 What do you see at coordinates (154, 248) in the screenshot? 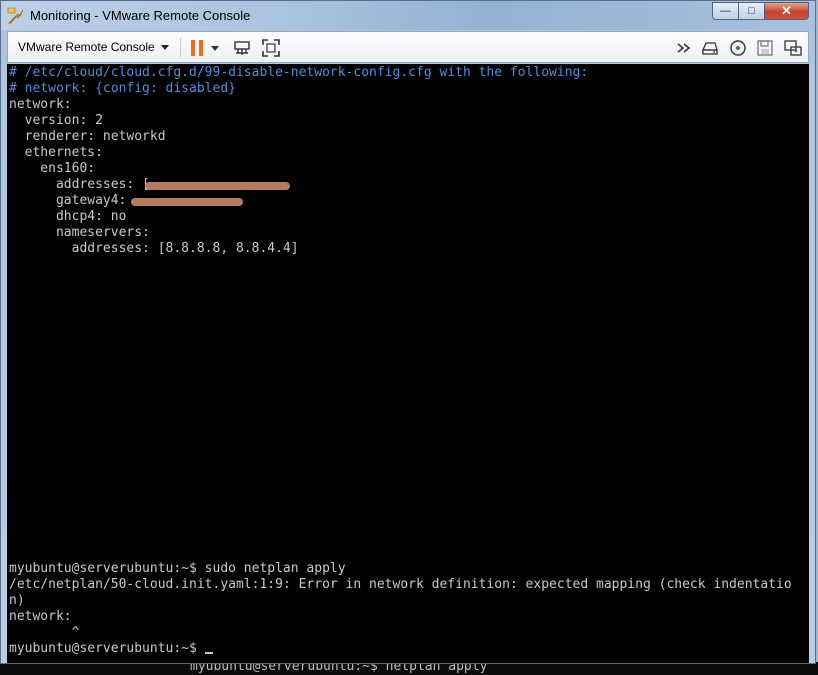
I see `config-line: addresses: [8.8.8.8, 8.8.4.4]` at bounding box center [154, 248].